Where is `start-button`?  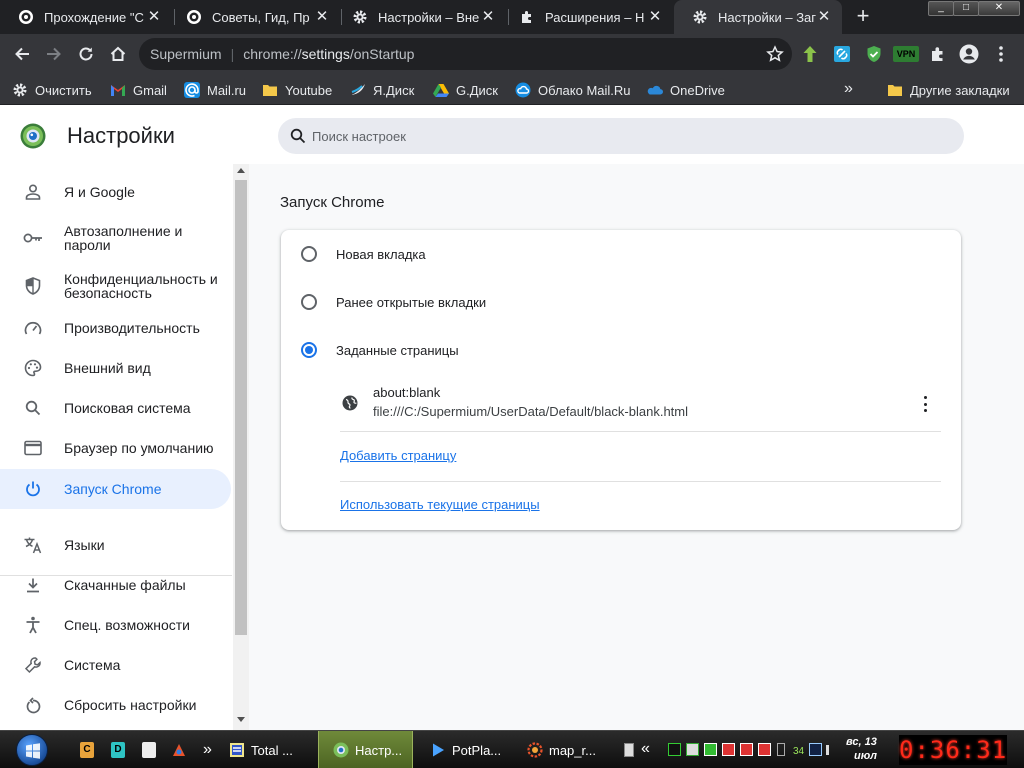
start-button is located at coordinates (32, 750).